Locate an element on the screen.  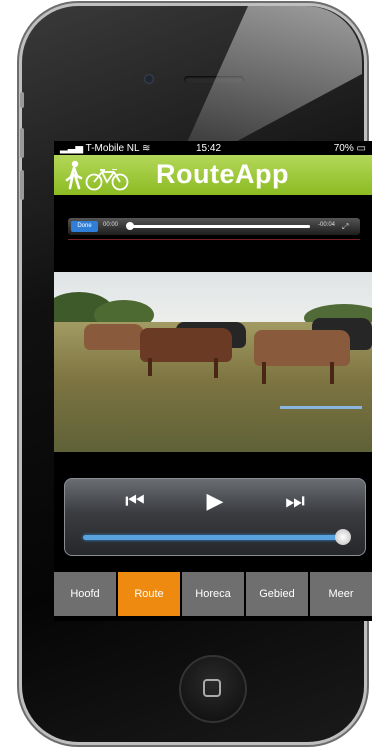
tab-horeca: Horeca is located at coordinates (213, 594).